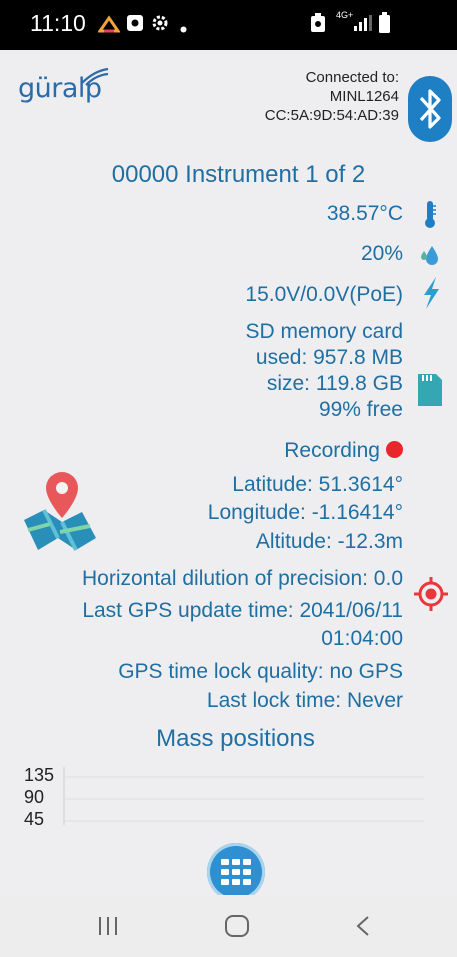 The height and width of the screenshot is (957, 457). What do you see at coordinates (360, 409) in the screenshot?
I see `sd-card-free: 99% free` at bounding box center [360, 409].